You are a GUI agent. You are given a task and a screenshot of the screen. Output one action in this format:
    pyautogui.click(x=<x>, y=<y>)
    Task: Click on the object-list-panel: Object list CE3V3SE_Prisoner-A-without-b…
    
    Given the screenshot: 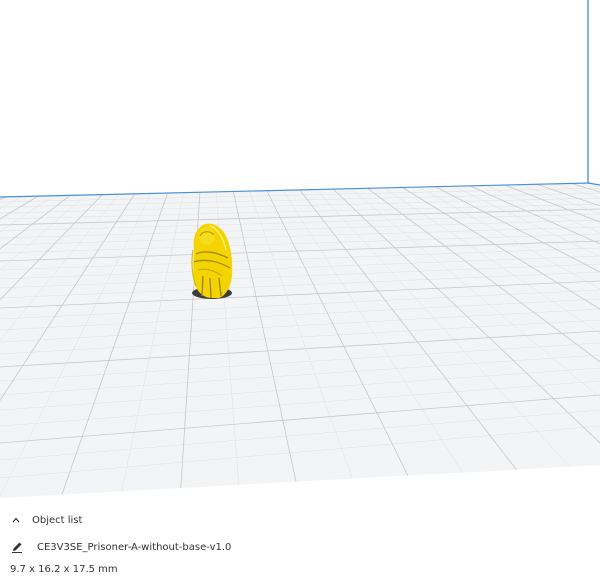 What is the action you would take?
    pyautogui.click(x=300, y=545)
    